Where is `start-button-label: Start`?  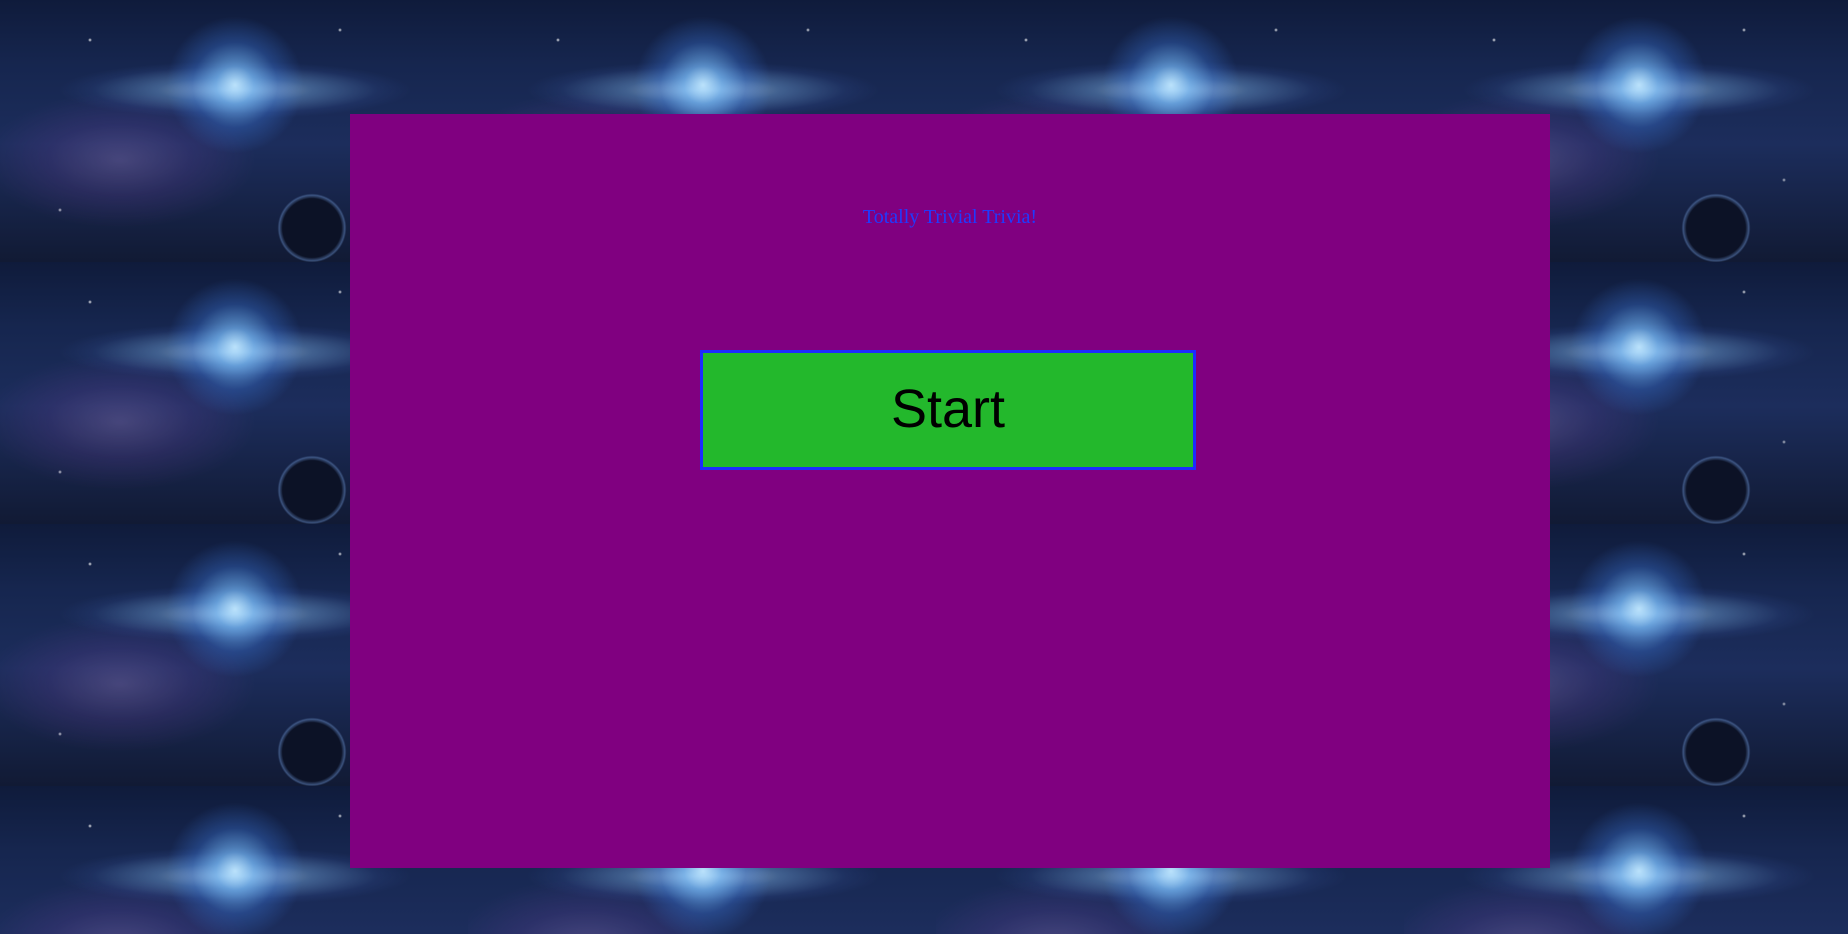 start-button-label: Start is located at coordinates (948, 409).